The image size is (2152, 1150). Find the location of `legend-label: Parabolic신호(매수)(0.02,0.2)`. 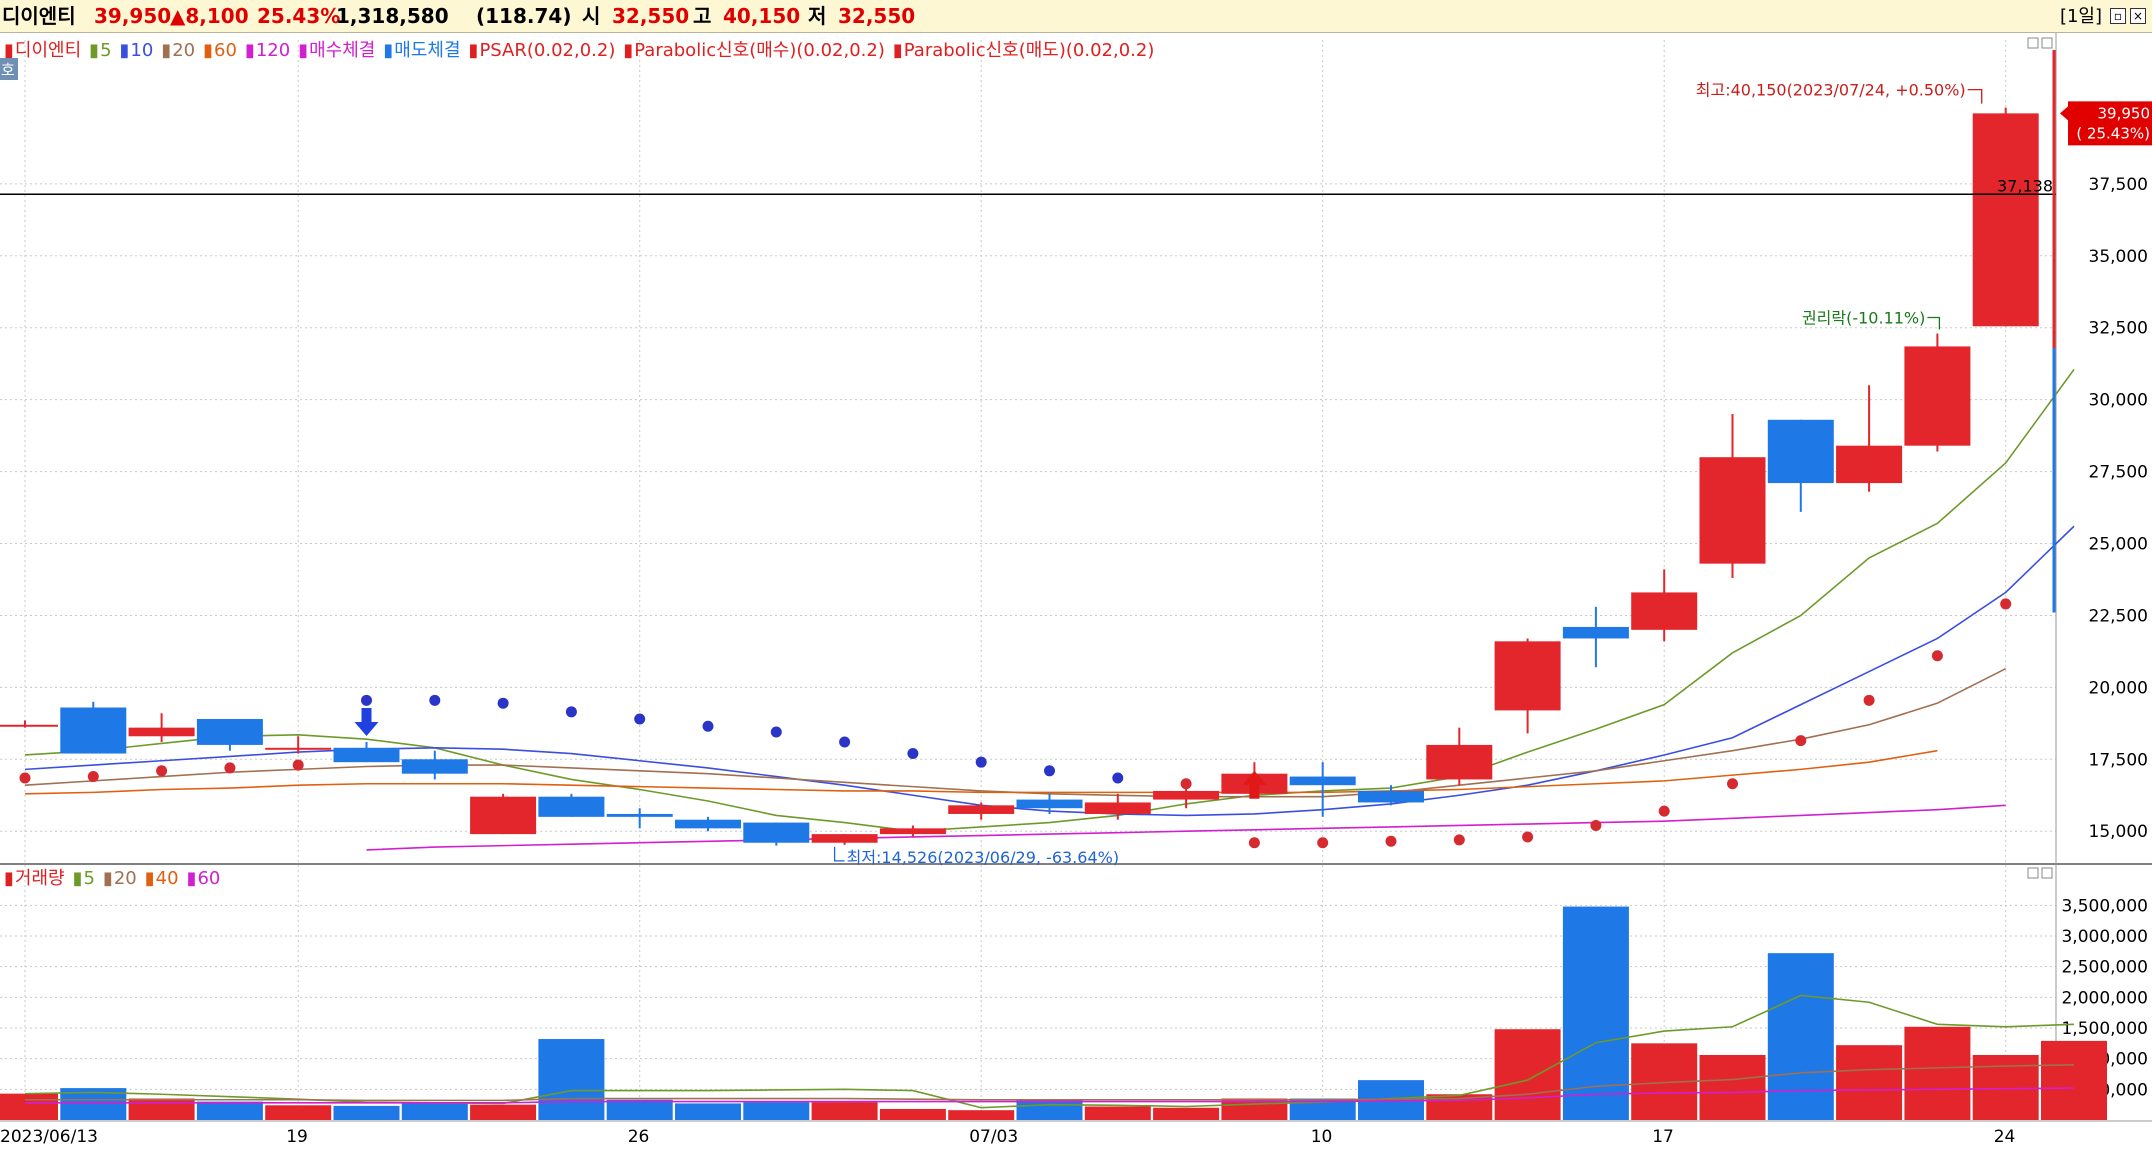

legend-label: Parabolic신호(매수)(0.02,0.2) is located at coordinates (759, 50).